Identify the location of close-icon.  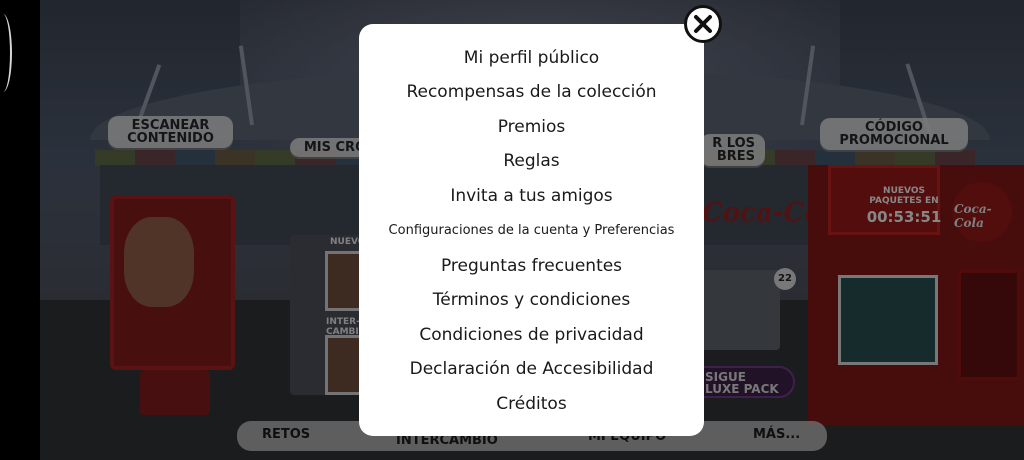
(703, 24).